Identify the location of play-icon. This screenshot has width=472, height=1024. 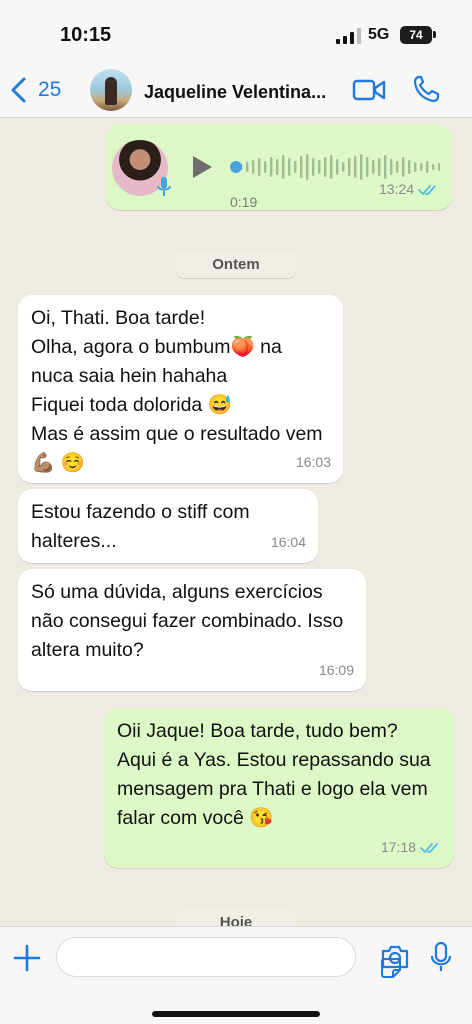
(202, 167).